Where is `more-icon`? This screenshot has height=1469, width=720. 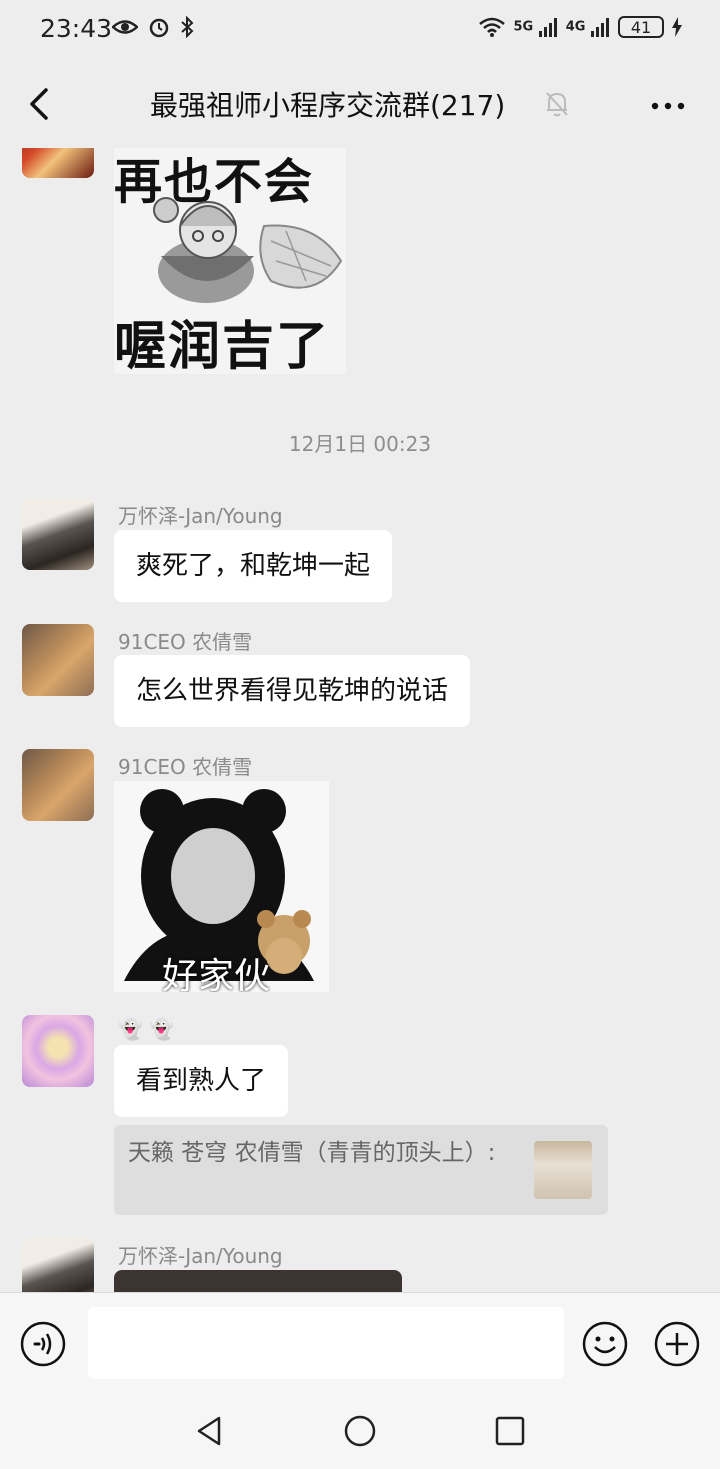 more-icon is located at coordinates (668, 106).